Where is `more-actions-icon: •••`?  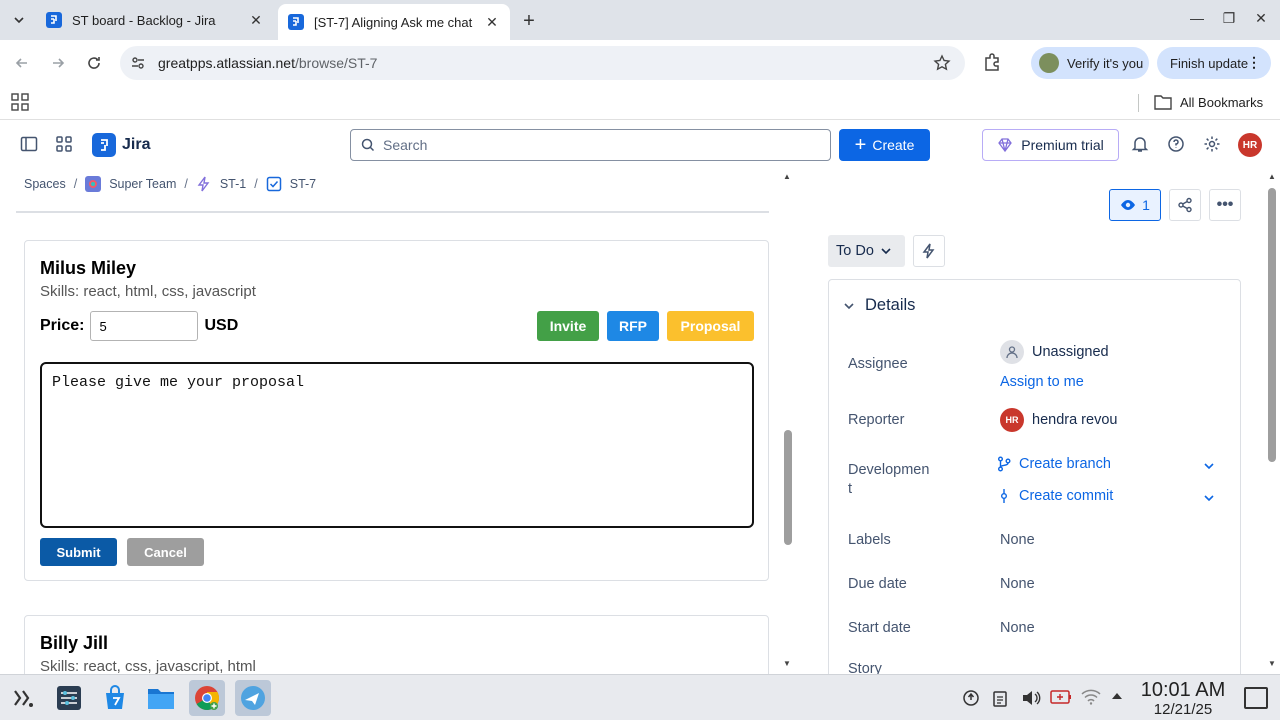 more-actions-icon: ••• is located at coordinates (1225, 205).